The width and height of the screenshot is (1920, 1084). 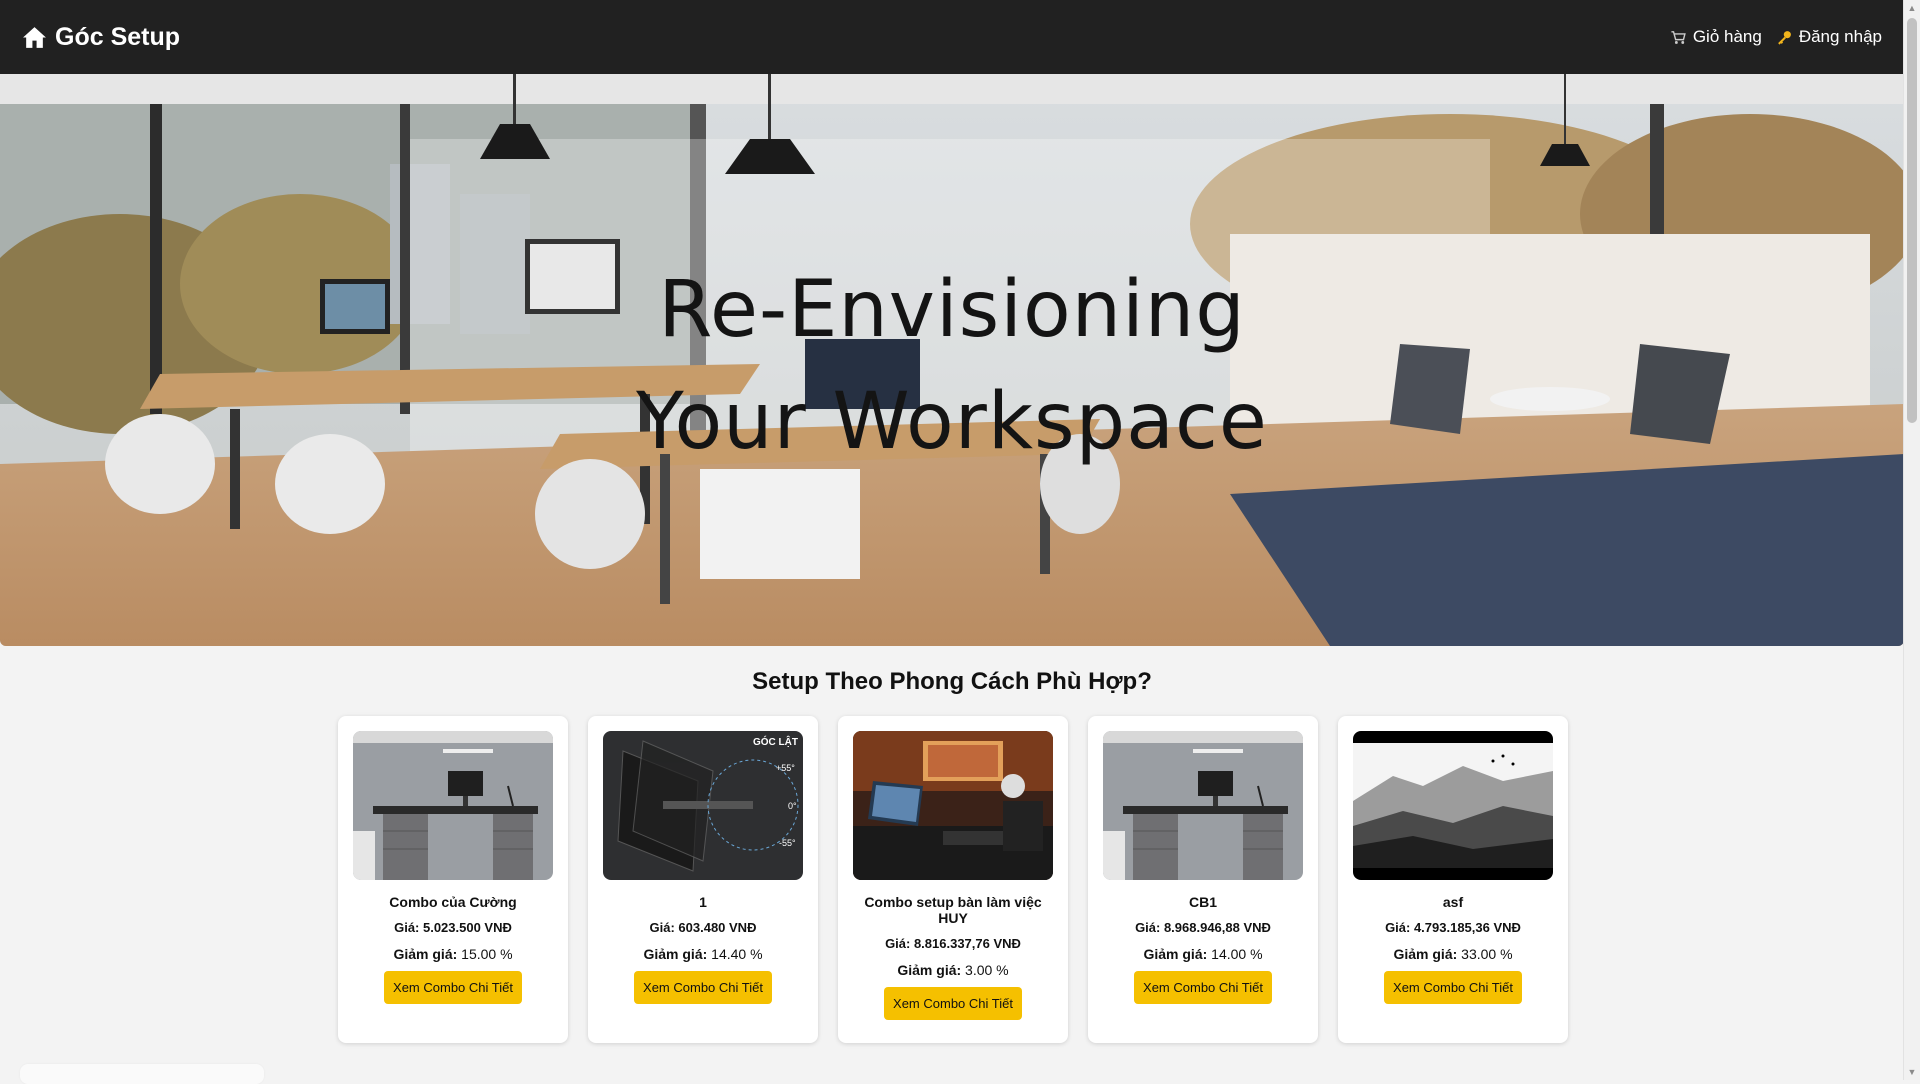 I want to click on combo-price: Giá: 603.480 VNĐ, so click(x=703, y=927).